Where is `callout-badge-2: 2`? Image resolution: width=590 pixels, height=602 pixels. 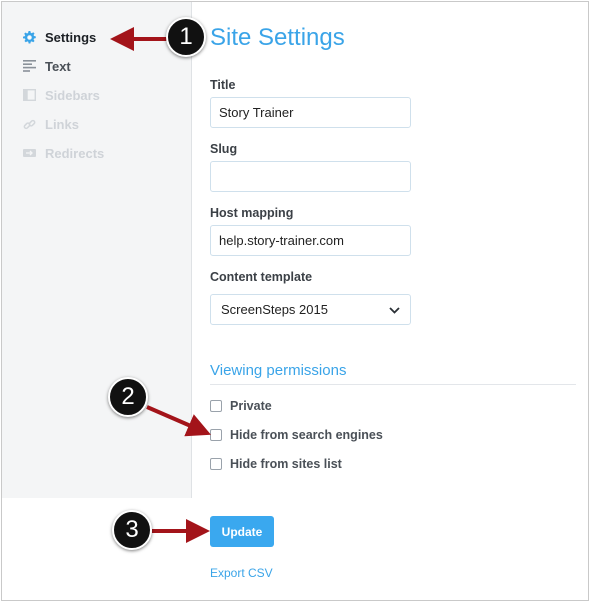
callout-badge-2: 2 is located at coordinates (128, 397).